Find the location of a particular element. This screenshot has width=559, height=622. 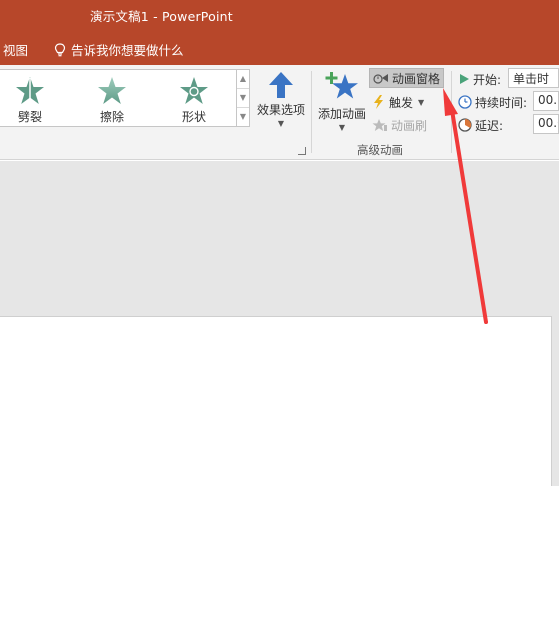

wipe-star-icon is located at coordinates (112, 90).